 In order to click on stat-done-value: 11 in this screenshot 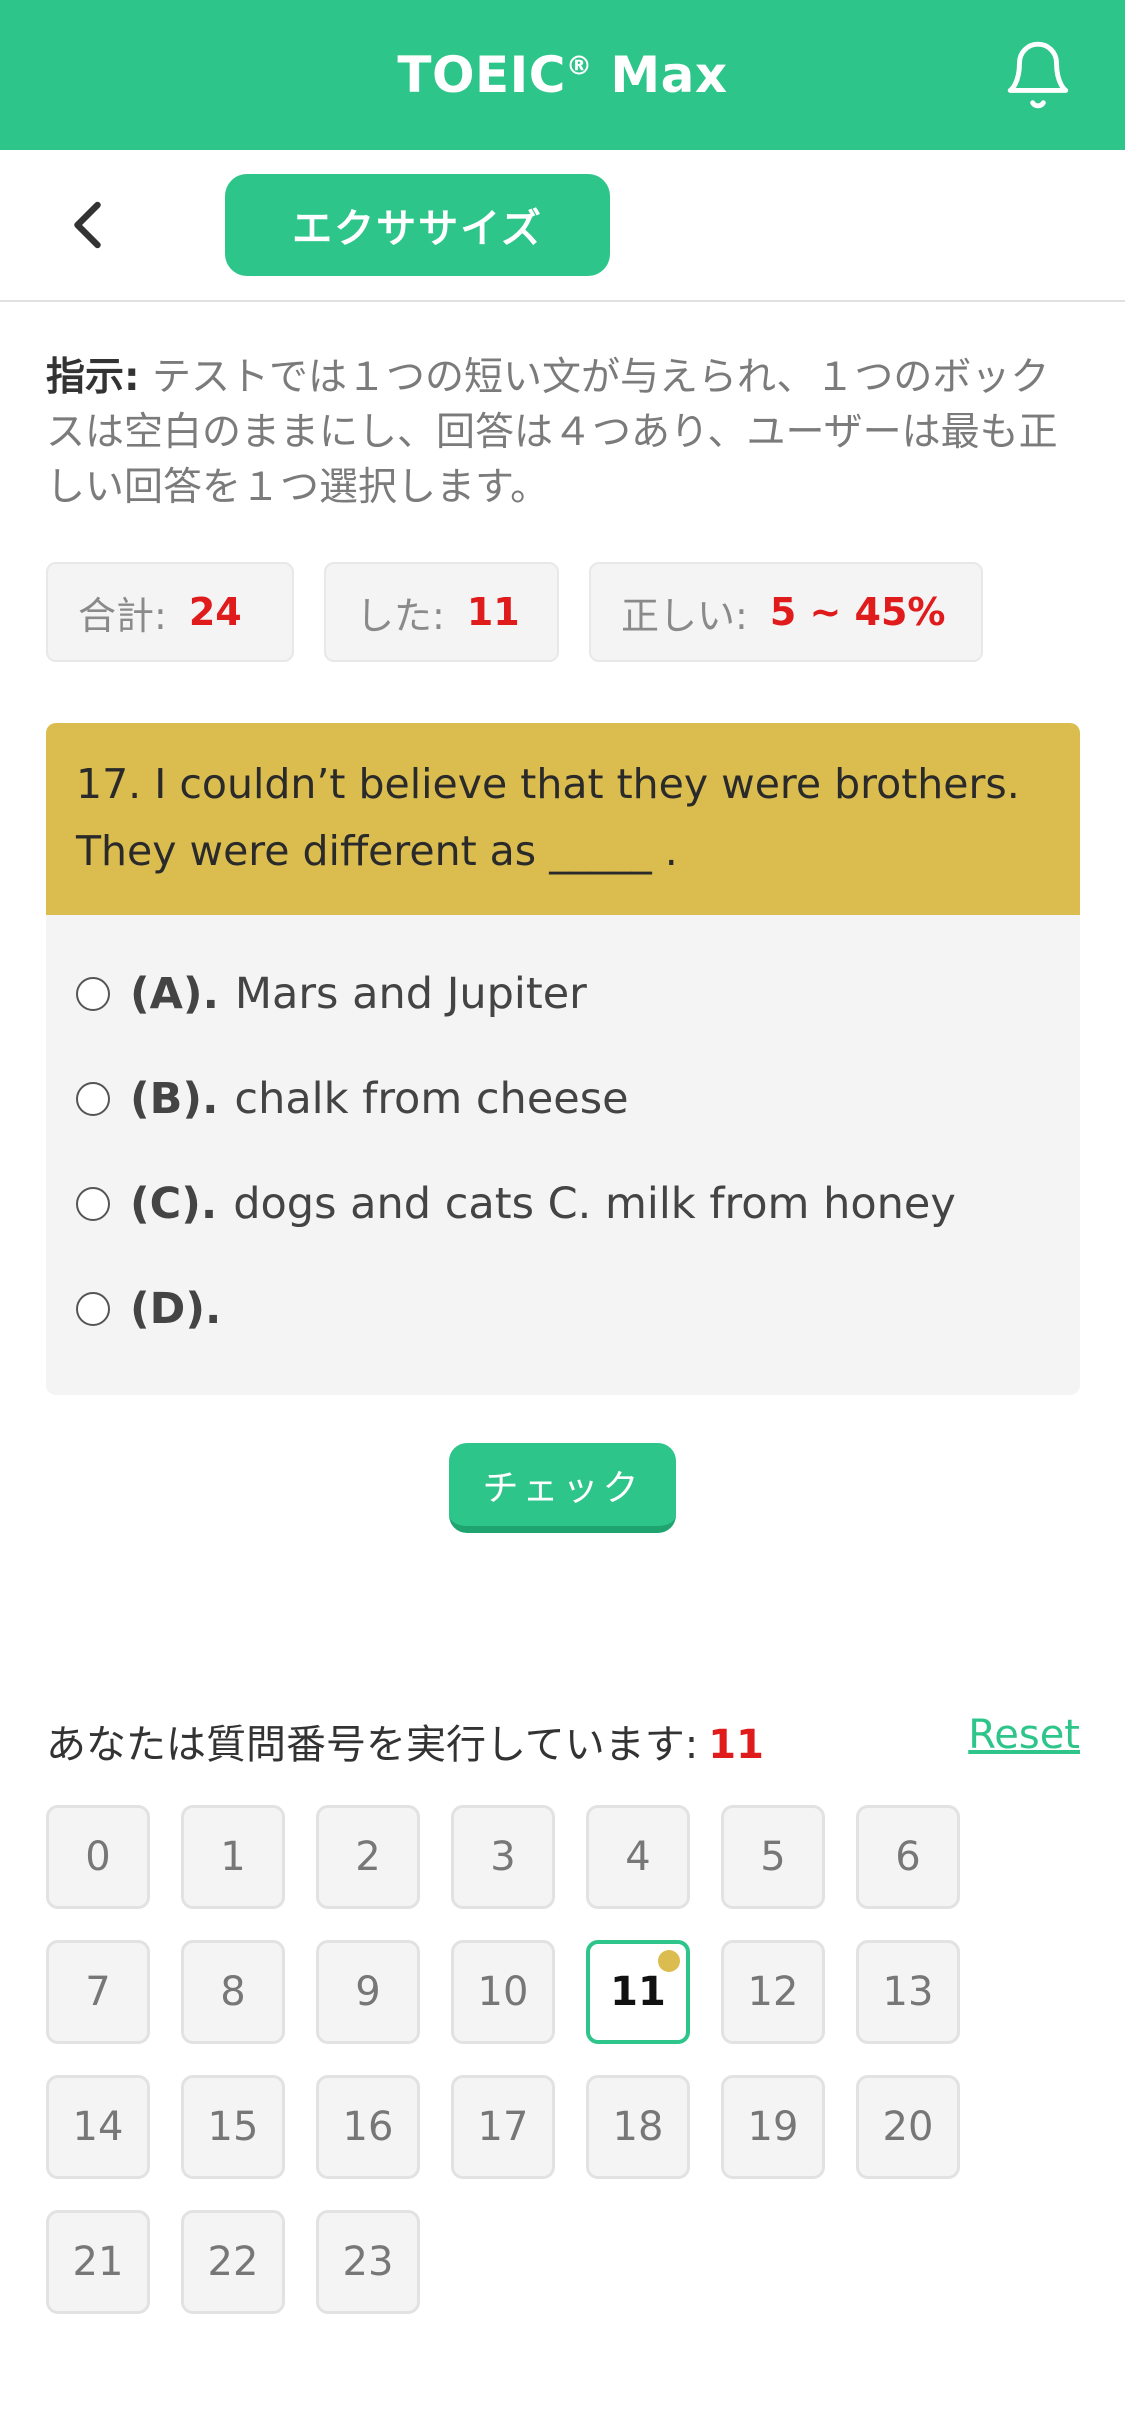, I will do `click(493, 612)`.